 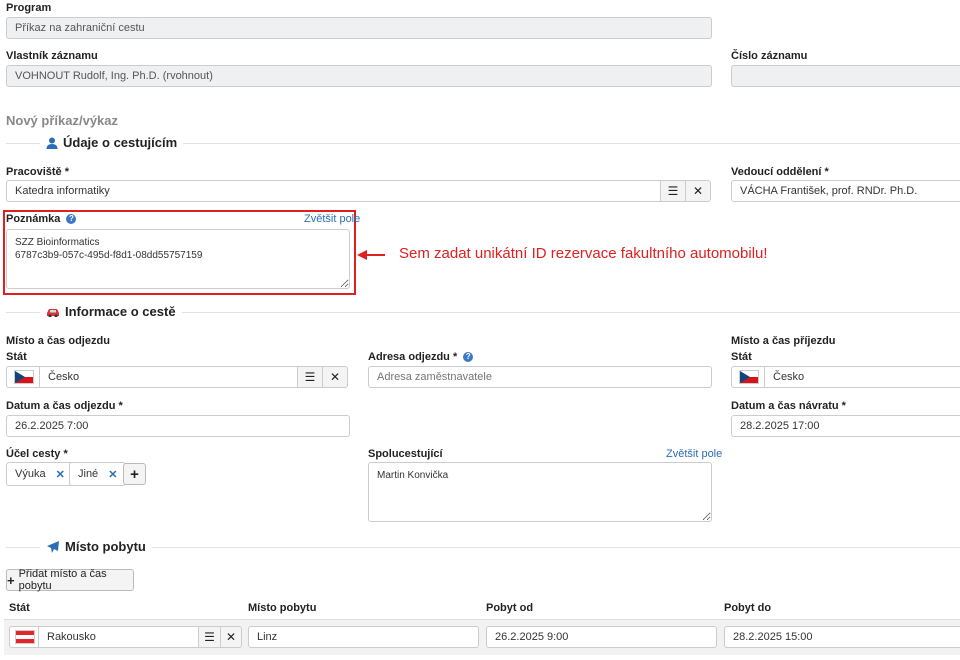 I want to click on add-stay-button: + Přidat místo a čas pobytu, so click(x=70, y=580).